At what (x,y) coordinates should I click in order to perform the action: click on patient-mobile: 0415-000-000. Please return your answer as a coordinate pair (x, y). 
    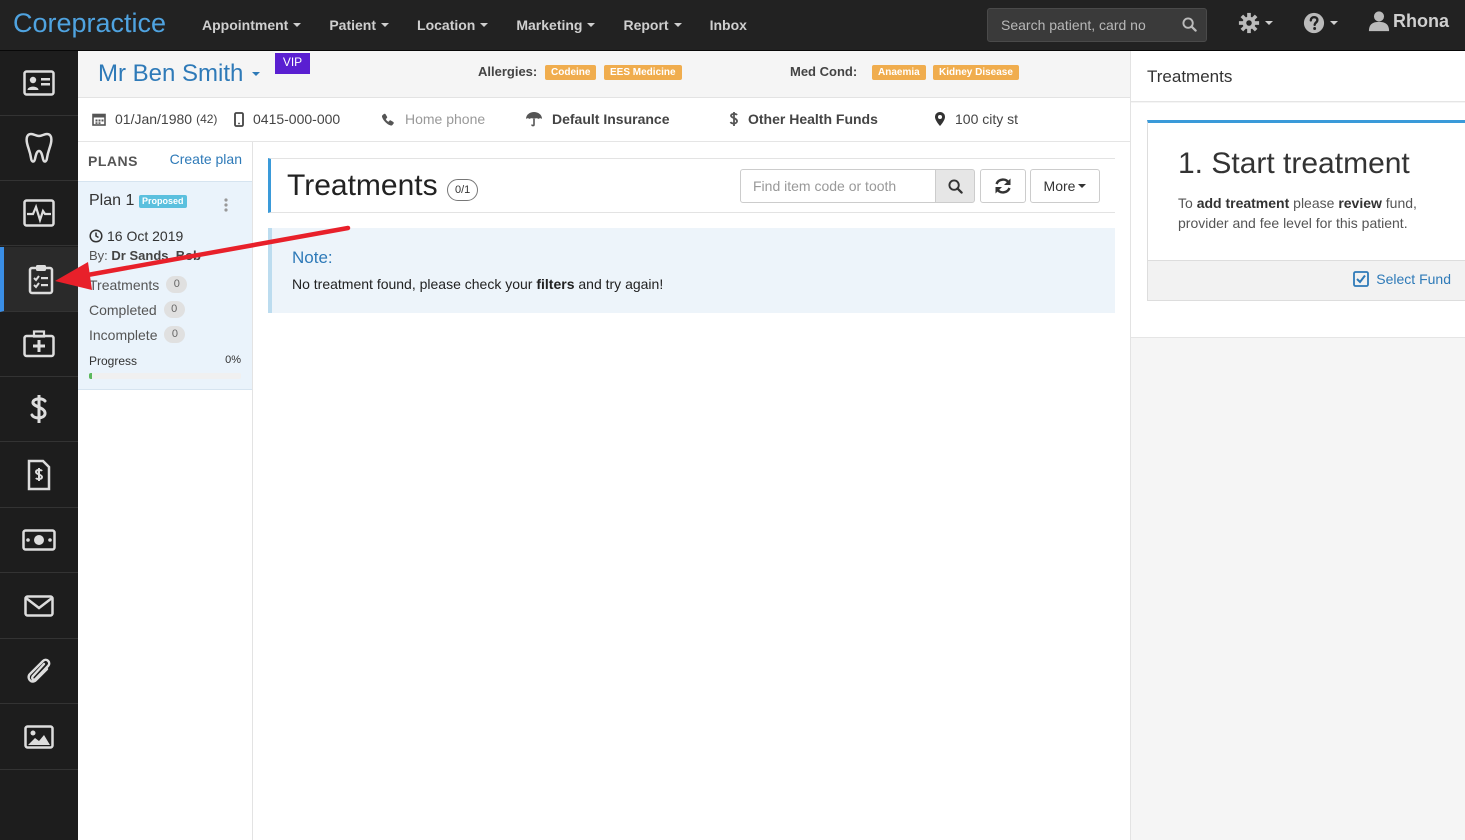
    Looking at the image, I should click on (287, 119).